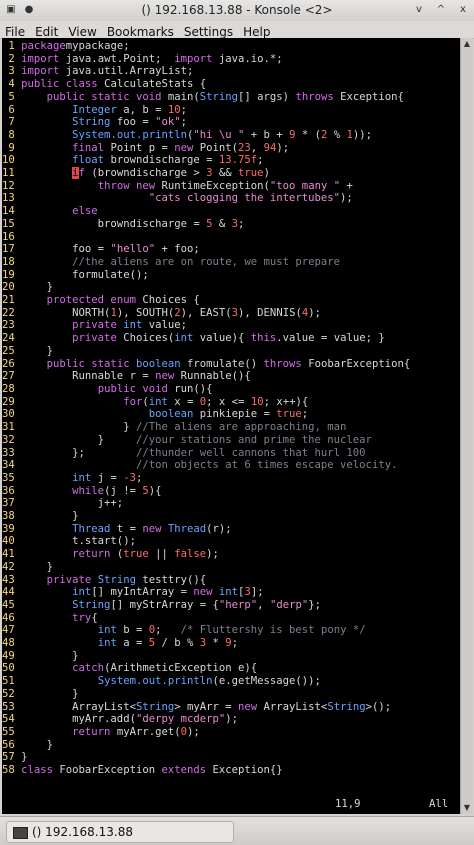  Describe the element at coordinates (348, 804) in the screenshot. I see `cursor-position: 11,9` at that location.